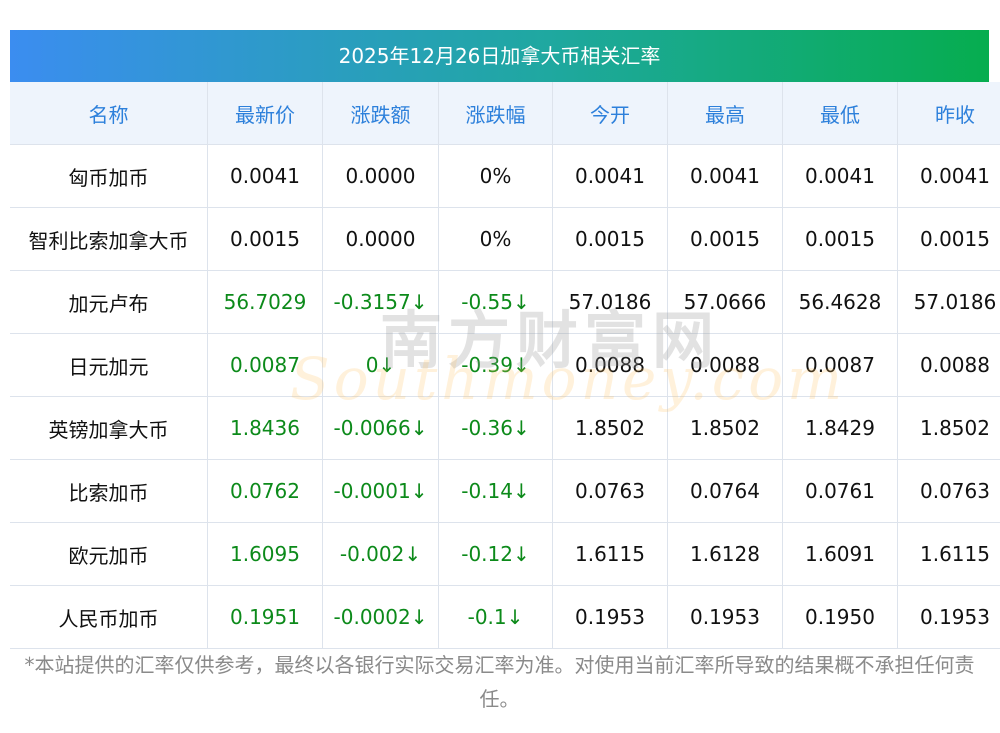 This screenshot has height=733, width=1000. What do you see at coordinates (265, 617) in the screenshot?
I see `cell-price: 0.1951` at bounding box center [265, 617].